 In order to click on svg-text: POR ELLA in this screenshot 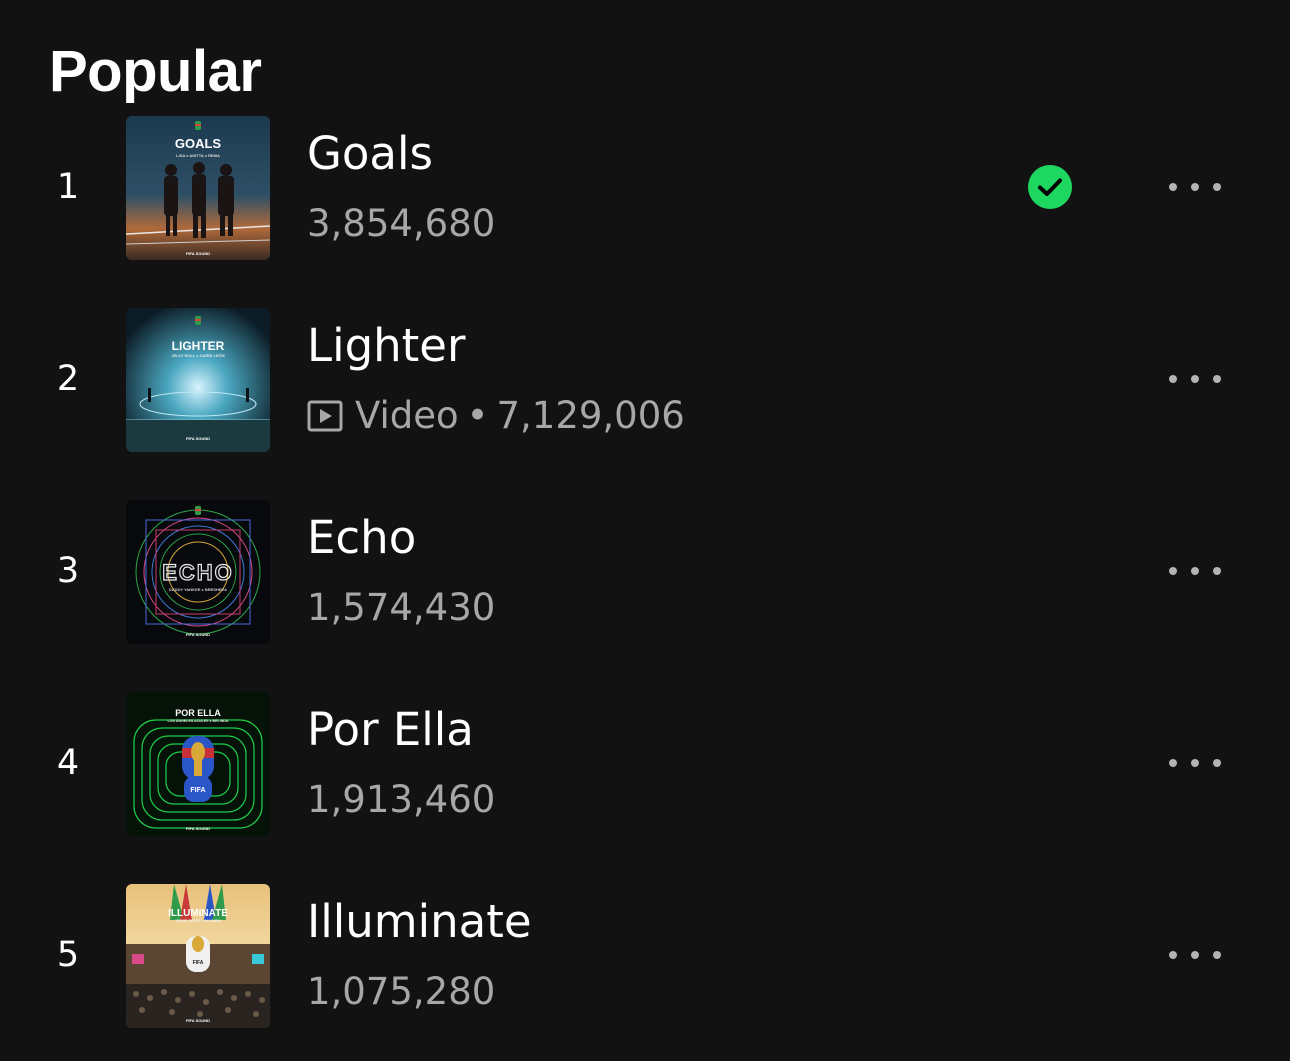, I will do `click(198, 713)`.